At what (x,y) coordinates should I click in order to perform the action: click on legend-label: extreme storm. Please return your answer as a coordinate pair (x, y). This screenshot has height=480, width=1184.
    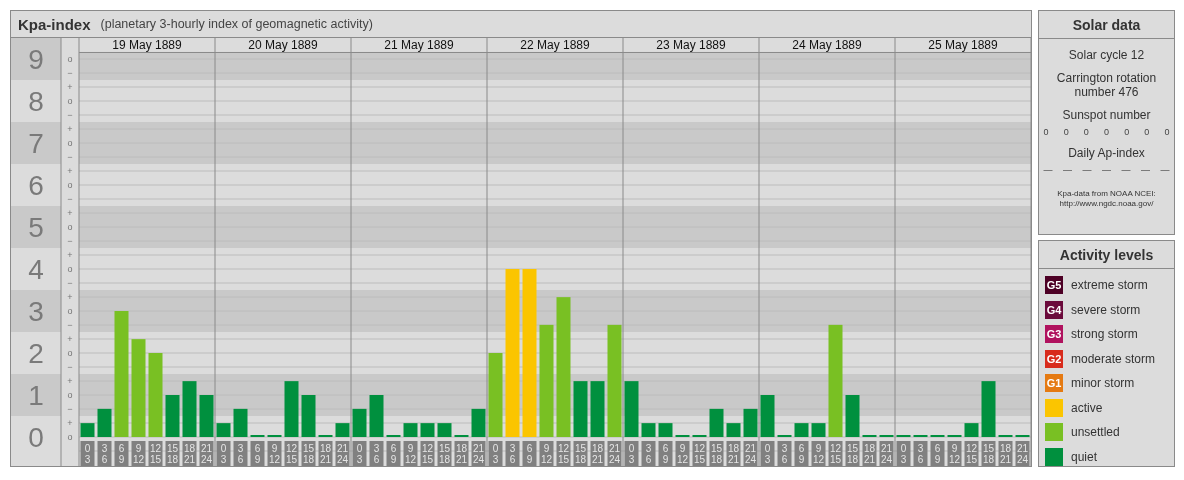
    Looking at the image, I should click on (1109, 285).